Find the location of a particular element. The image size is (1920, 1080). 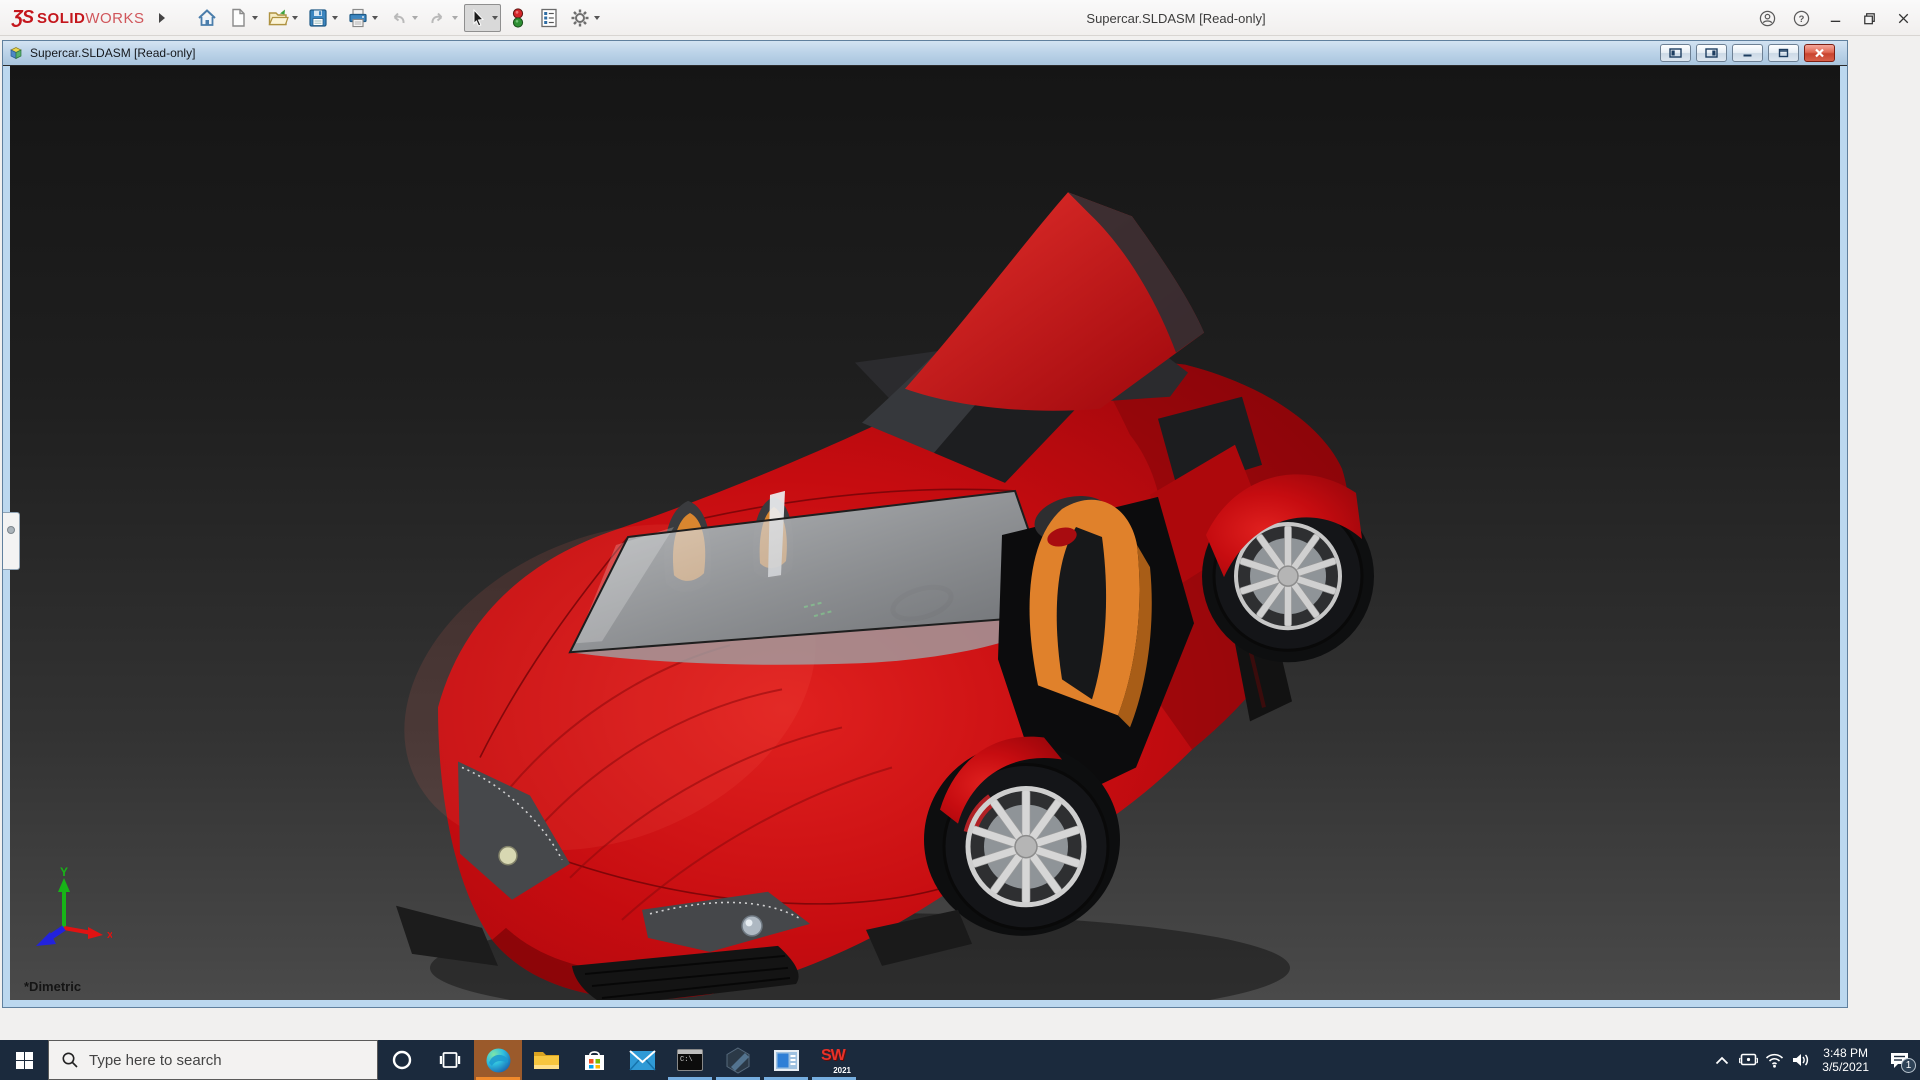

view-orientation-label: *Dimetric is located at coordinates (53, 986).